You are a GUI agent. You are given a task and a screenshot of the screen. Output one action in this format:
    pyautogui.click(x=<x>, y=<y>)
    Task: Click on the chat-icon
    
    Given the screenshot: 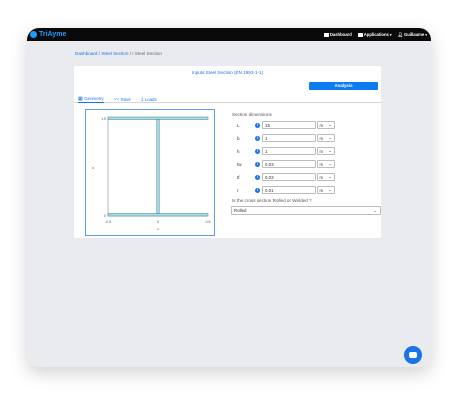 What is the action you would take?
    pyautogui.click(x=413, y=355)
    